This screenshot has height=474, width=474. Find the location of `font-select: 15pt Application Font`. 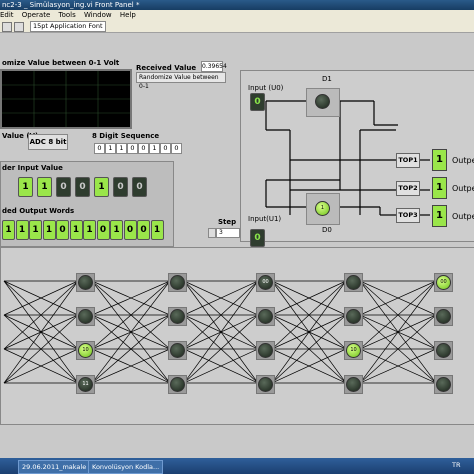

font-select: 15pt Application Font is located at coordinates (68, 26).